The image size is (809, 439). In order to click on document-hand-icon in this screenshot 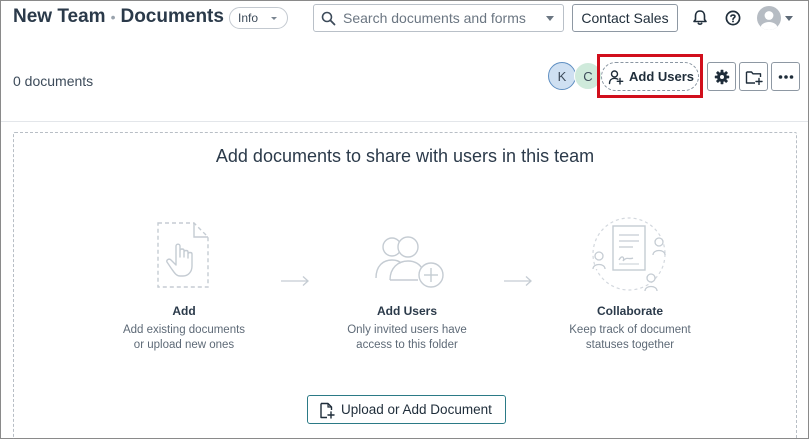, I will do `click(183, 255)`.